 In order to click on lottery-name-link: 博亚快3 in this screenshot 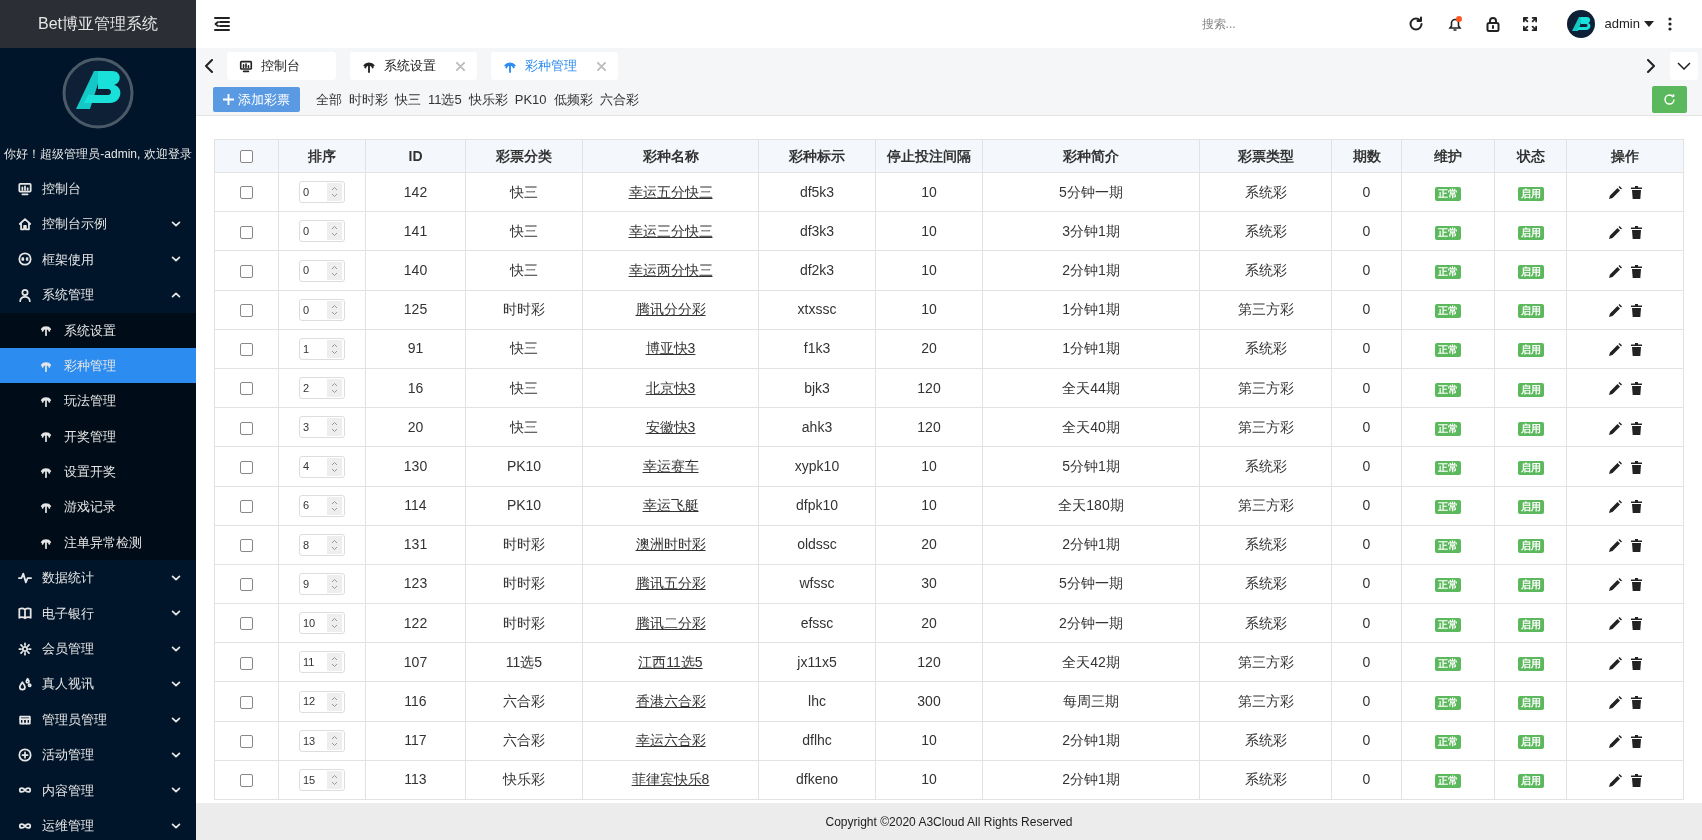, I will do `click(670, 348)`.